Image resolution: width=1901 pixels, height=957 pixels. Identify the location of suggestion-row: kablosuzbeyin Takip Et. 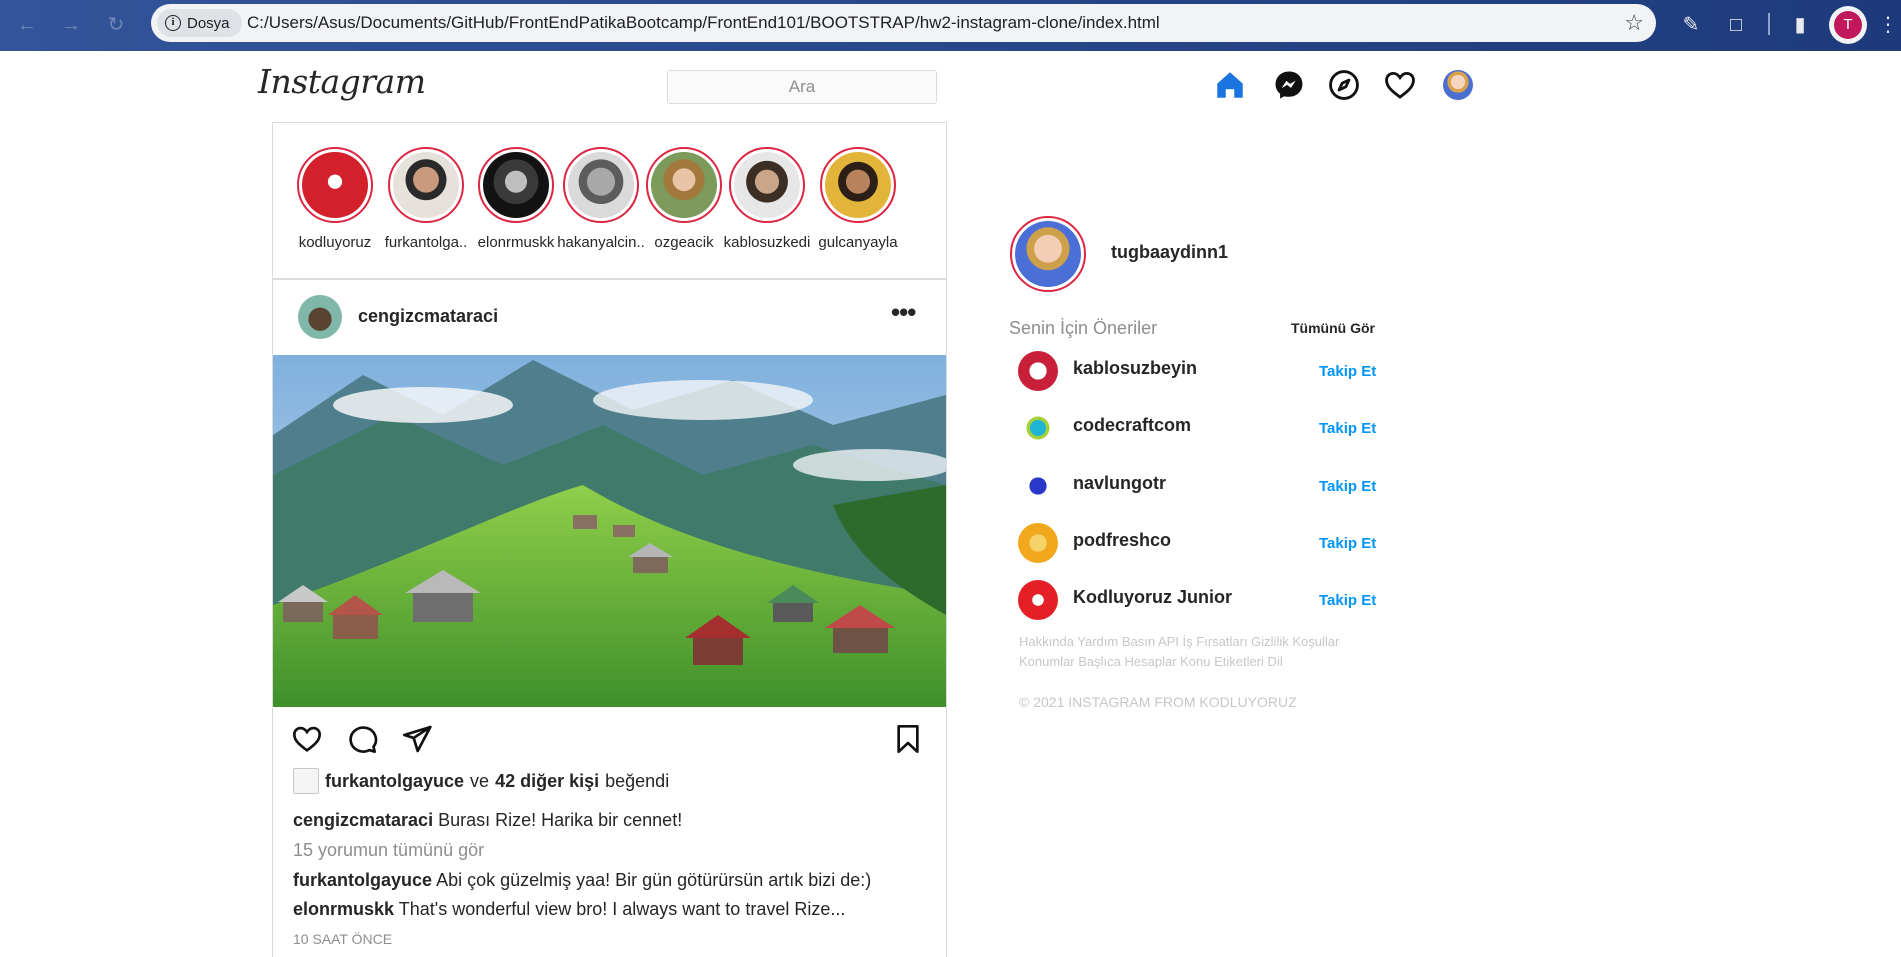
(1200, 371).